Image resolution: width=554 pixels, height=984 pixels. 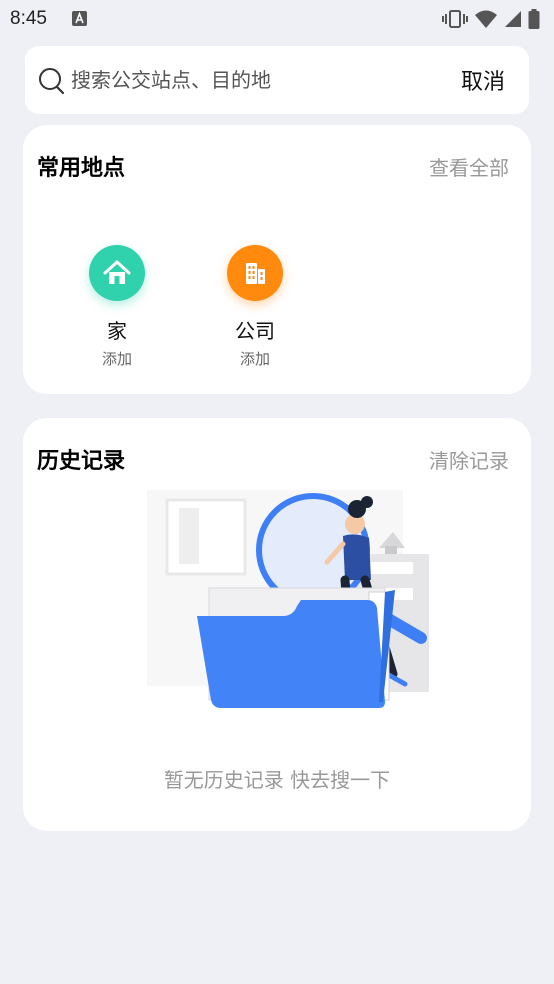 I want to click on view-all-button: 查看全部, so click(x=469, y=166).